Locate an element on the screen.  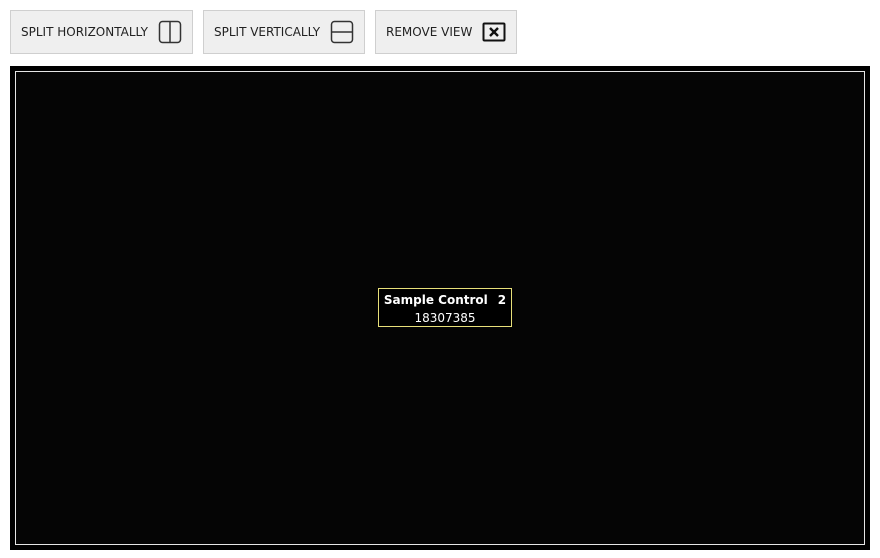
sample-control-widget: Sample Control 2 18307385 is located at coordinates (445, 307).